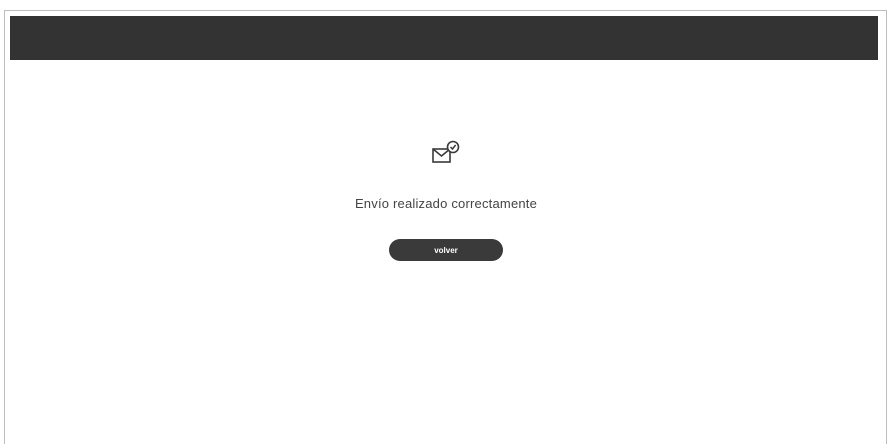 This screenshot has width=892, height=444. Describe the element at coordinates (446, 250) in the screenshot. I see `back-button: volver` at that location.